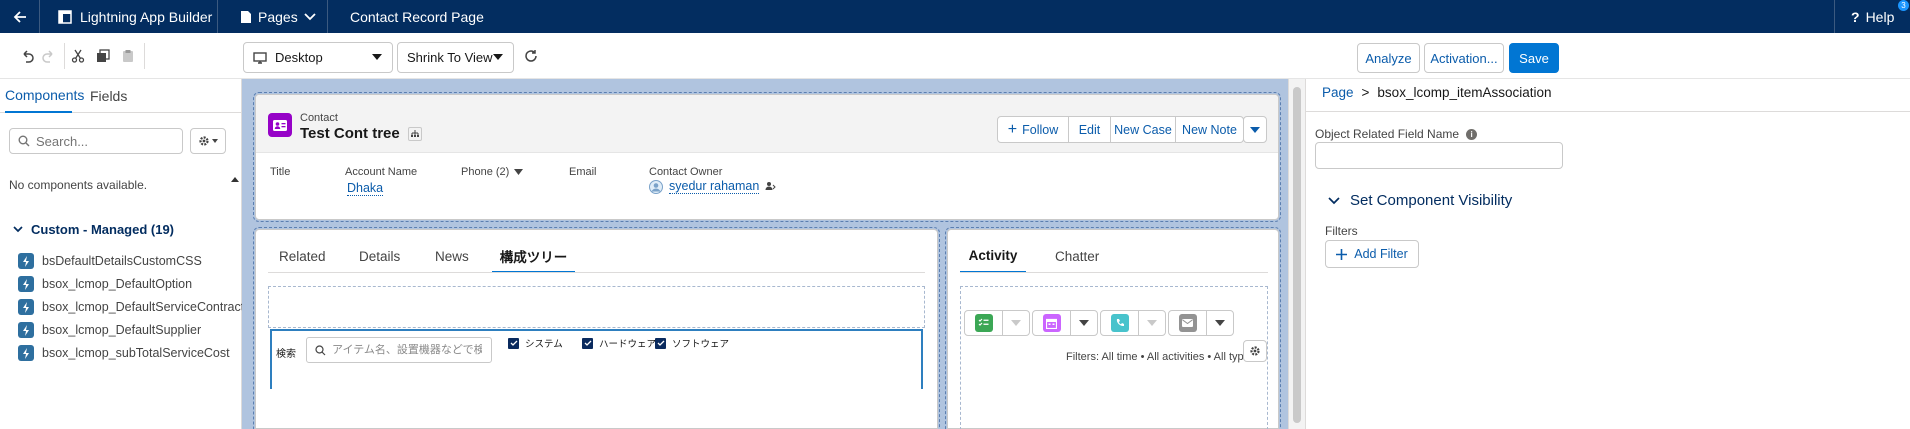 Image resolution: width=1910 pixels, height=429 pixels. What do you see at coordinates (1210, 129) in the screenshot?
I see `new-note-button: New Note` at bounding box center [1210, 129].